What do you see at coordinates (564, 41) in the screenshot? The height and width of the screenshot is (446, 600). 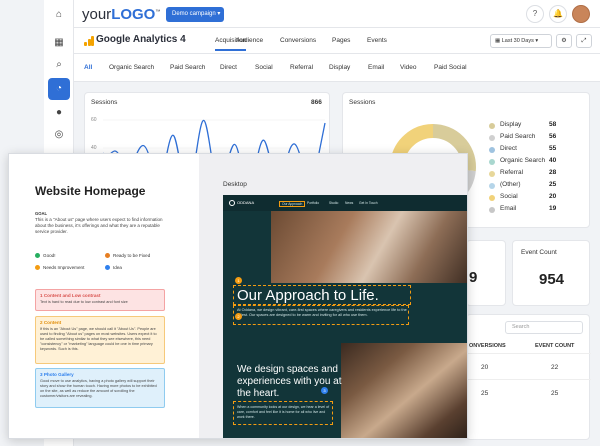 I see `settings-button: ⚙` at bounding box center [564, 41].